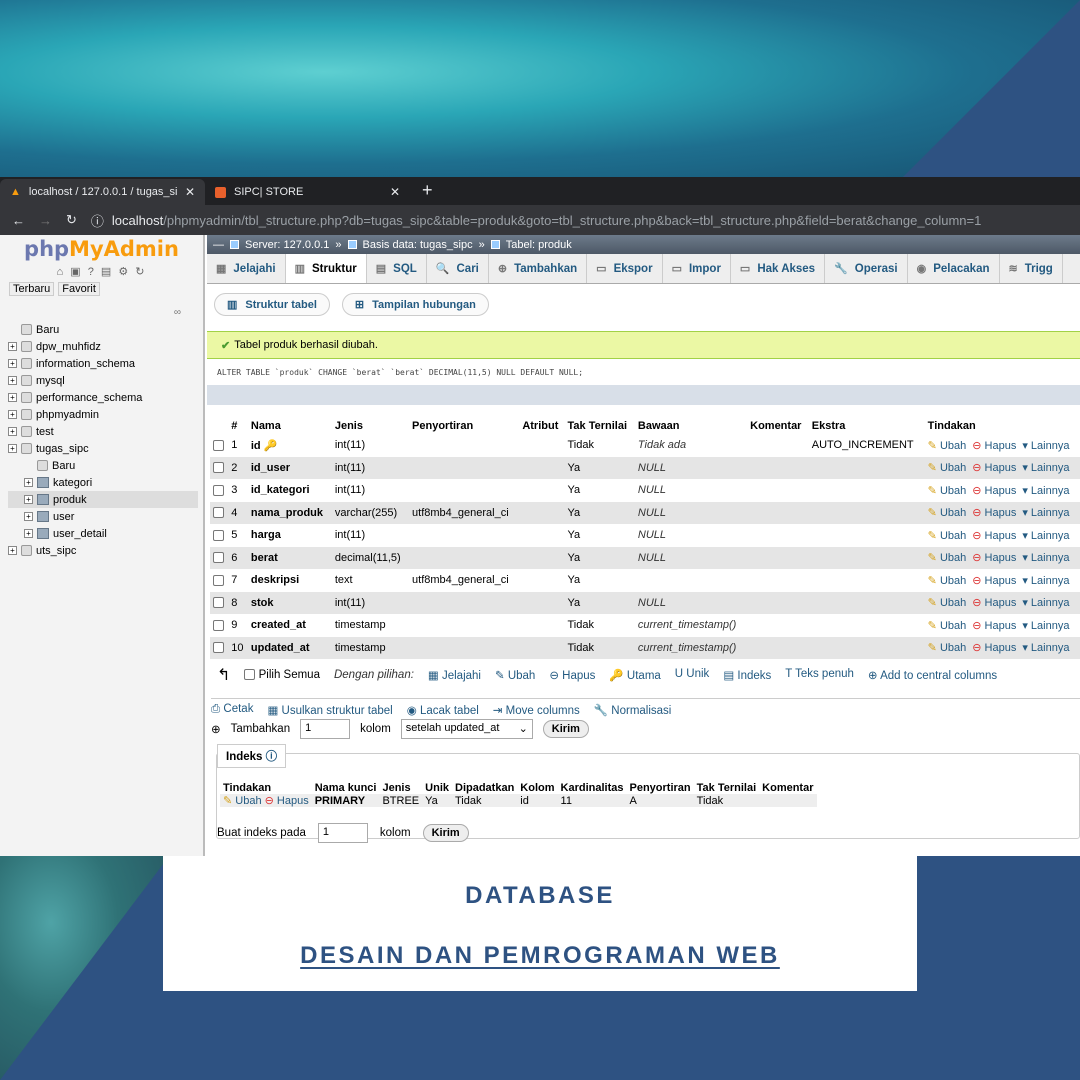 Image resolution: width=1080 pixels, height=1080 pixels. I want to click on op-cetak: ⎙ Cetak, so click(232, 710).